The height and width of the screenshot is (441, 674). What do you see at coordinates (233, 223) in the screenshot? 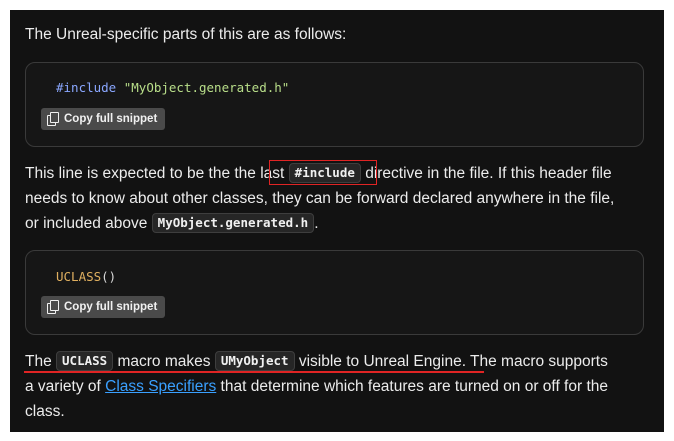
I see `inline-code: MyObject.generated.h` at bounding box center [233, 223].